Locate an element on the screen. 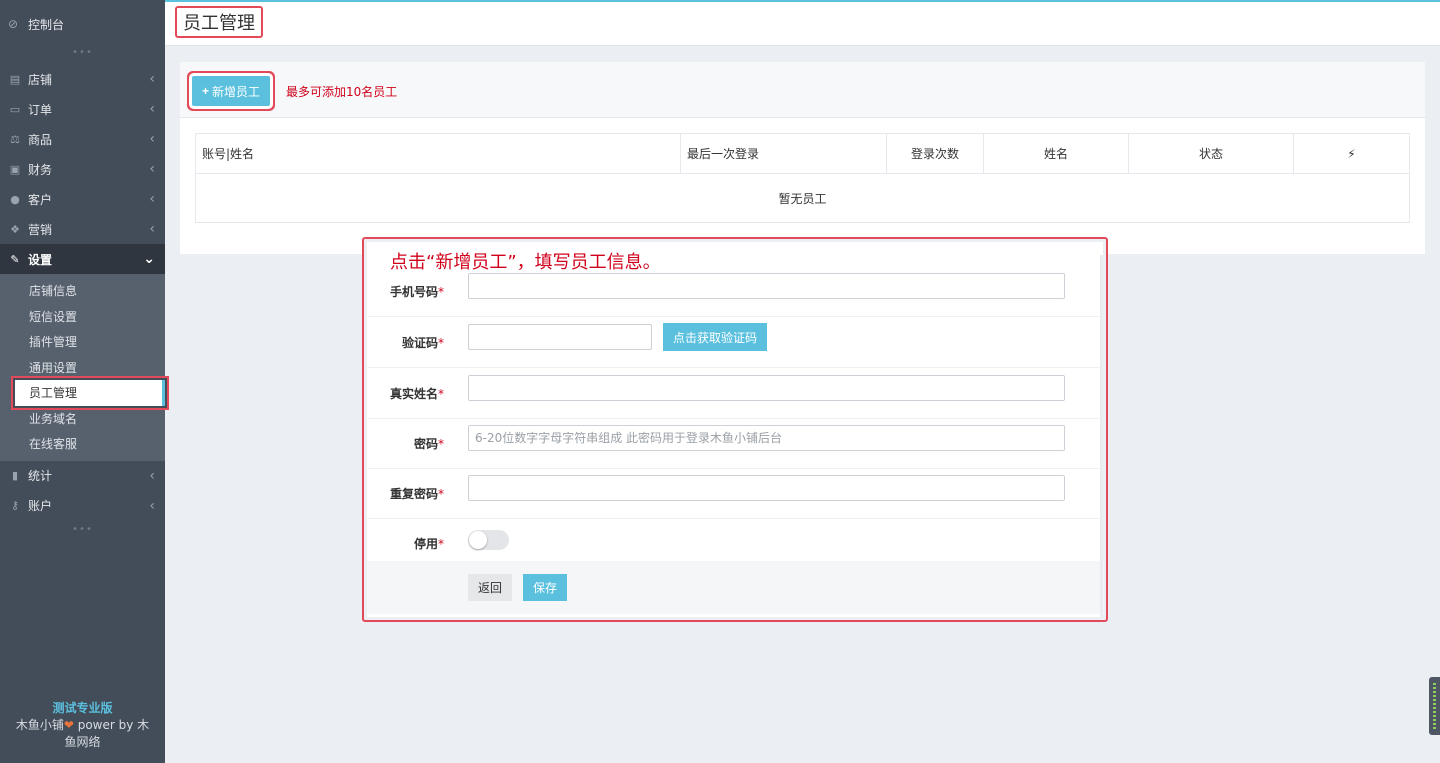  order-icon: ▭ is located at coordinates (15, 109).